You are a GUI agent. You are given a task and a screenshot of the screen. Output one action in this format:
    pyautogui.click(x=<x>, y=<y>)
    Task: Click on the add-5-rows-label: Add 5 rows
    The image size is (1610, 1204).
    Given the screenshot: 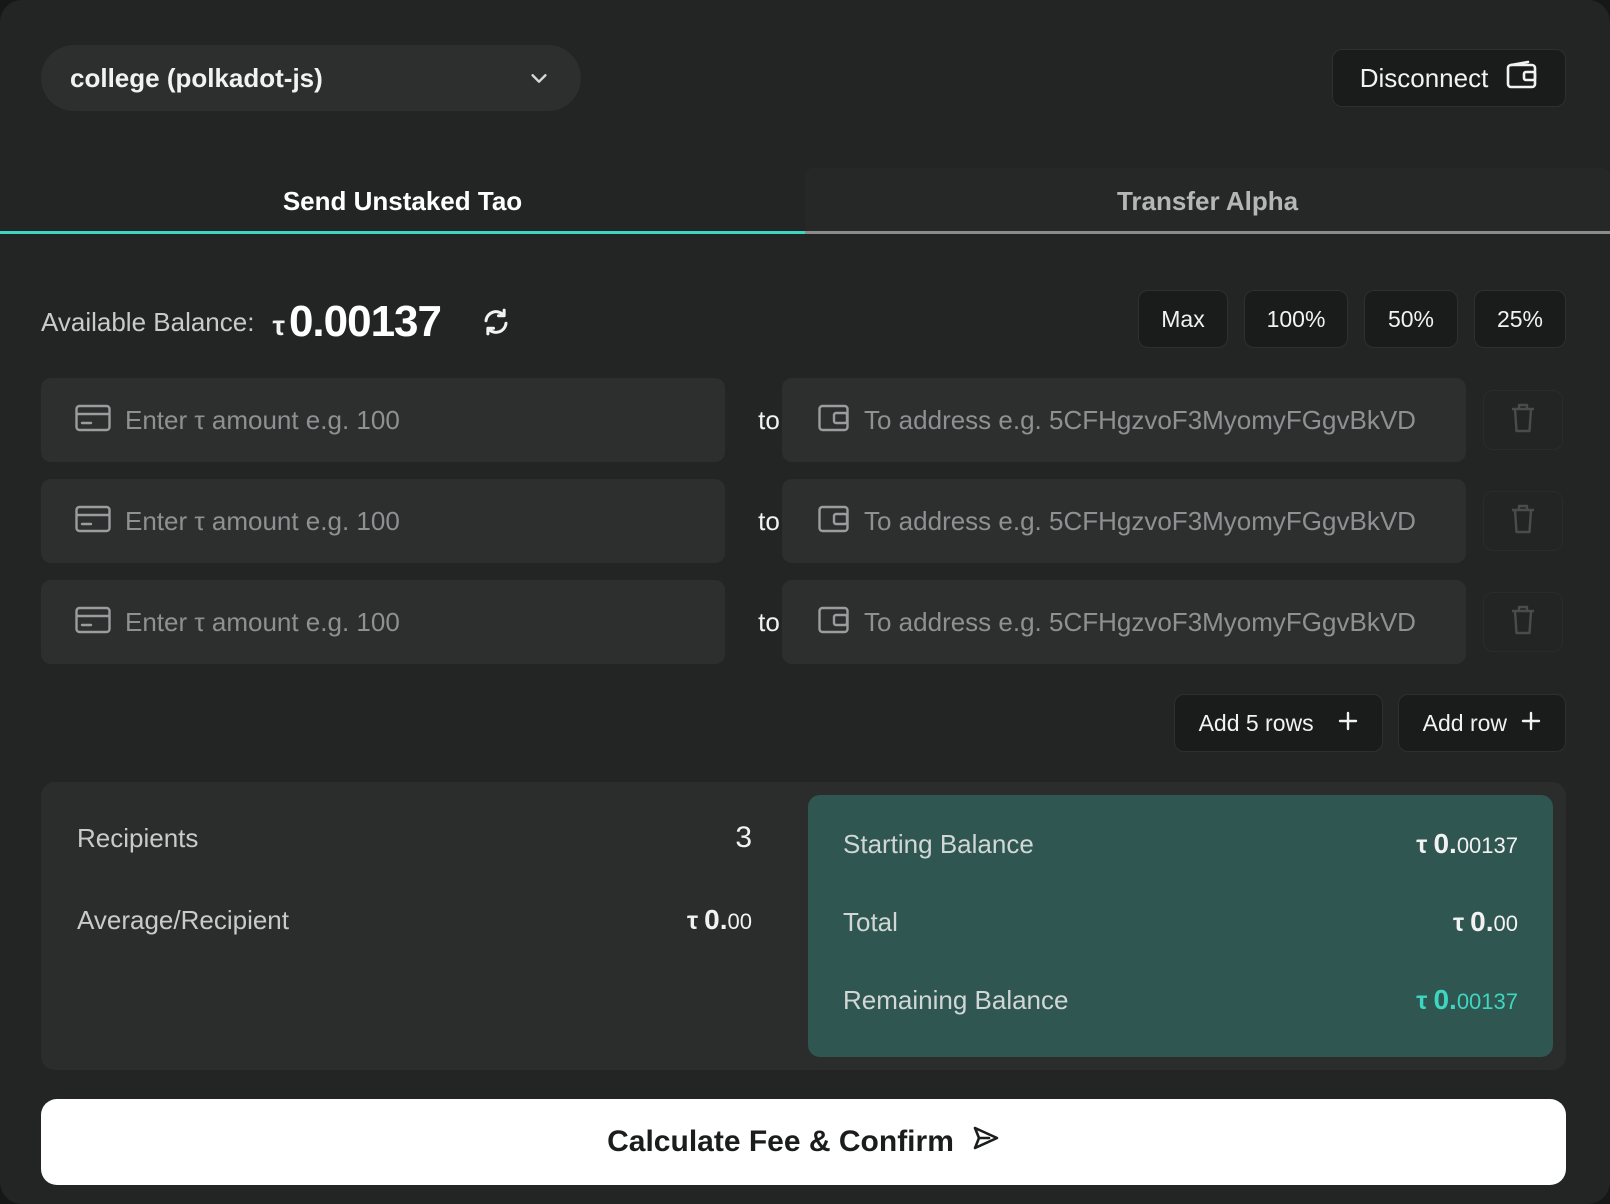 What is the action you would take?
    pyautogui.click(x=1256, y=722)
    